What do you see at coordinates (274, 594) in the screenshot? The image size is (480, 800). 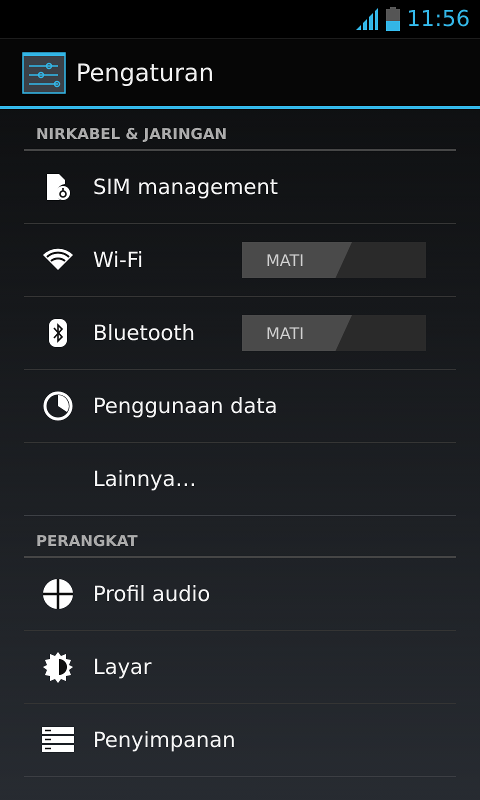 I see `settings-item: Profil audio` at bounding box center [274, 594].